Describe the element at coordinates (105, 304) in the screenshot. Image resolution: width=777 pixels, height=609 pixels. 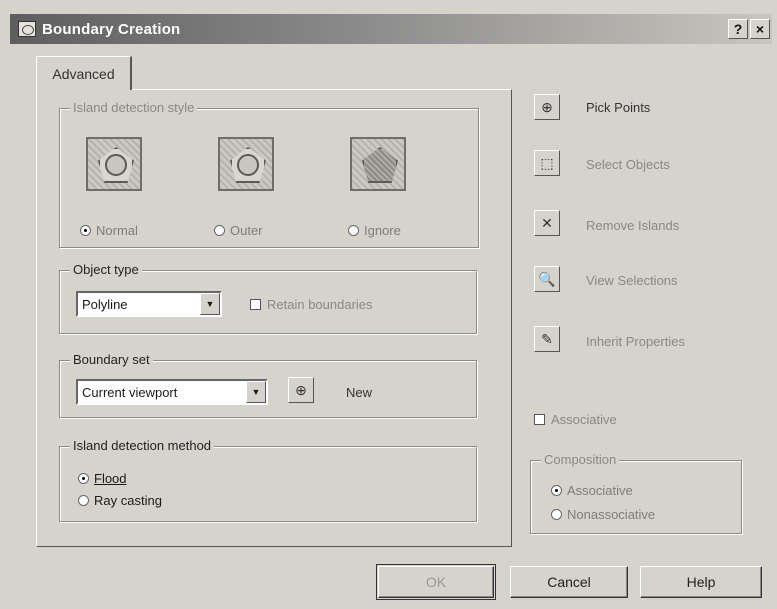
I see `object-type-value: Polyline` at that location.